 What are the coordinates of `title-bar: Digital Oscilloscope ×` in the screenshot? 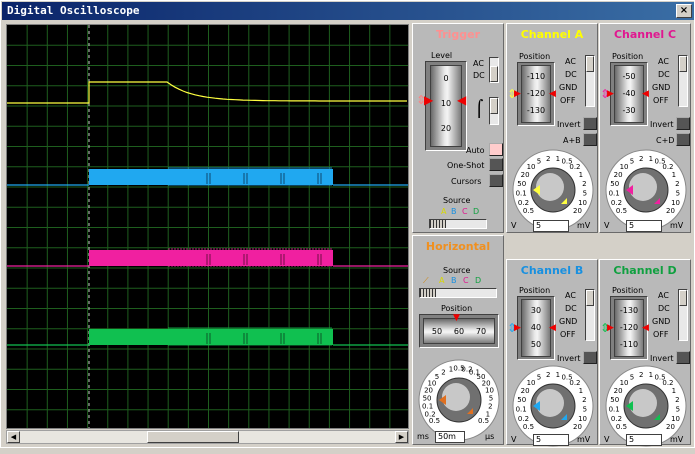 It's located at (348, 11).